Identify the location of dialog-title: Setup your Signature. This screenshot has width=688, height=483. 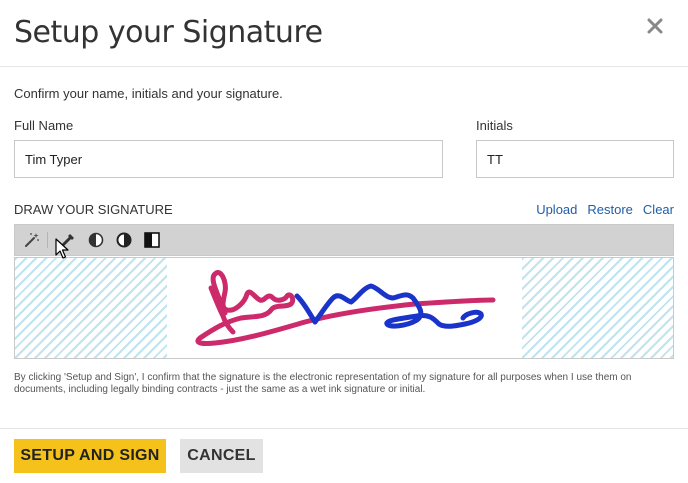
(168, 32).